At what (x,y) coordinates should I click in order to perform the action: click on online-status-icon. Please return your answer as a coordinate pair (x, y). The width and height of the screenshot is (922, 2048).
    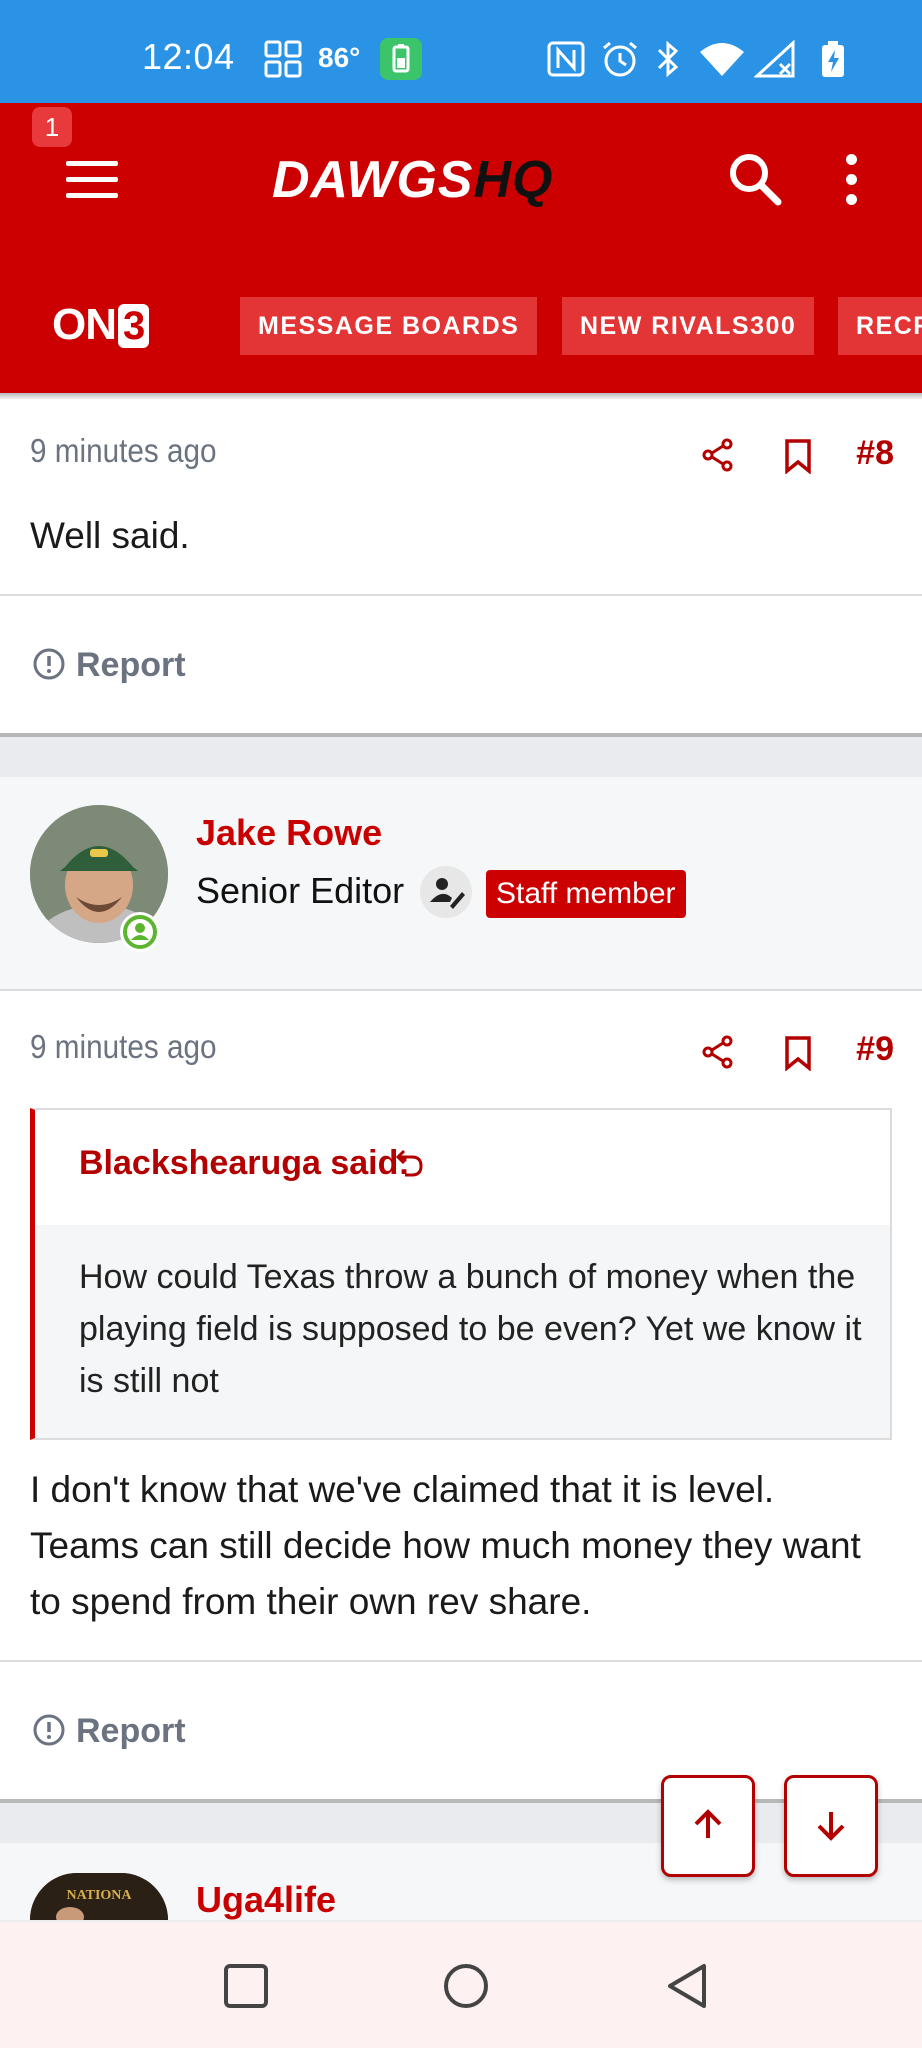
    Looking at the image, I should click on (140, 932).